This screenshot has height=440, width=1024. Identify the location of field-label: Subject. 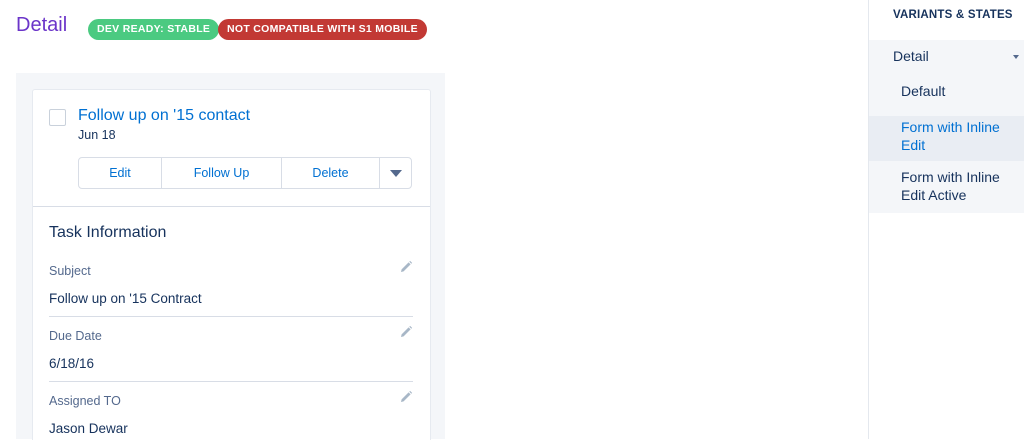
(70, 271).